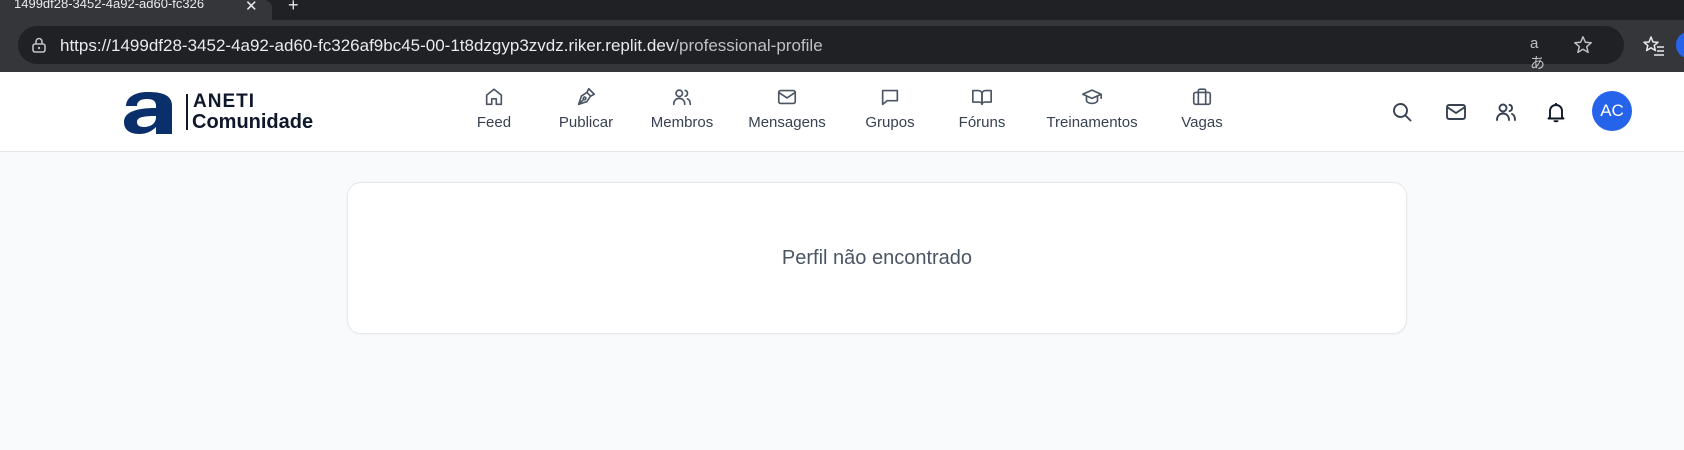  I want to click on tab-title: 1499df28-3452-4a92-ad60-fc326, so click(109, 5).